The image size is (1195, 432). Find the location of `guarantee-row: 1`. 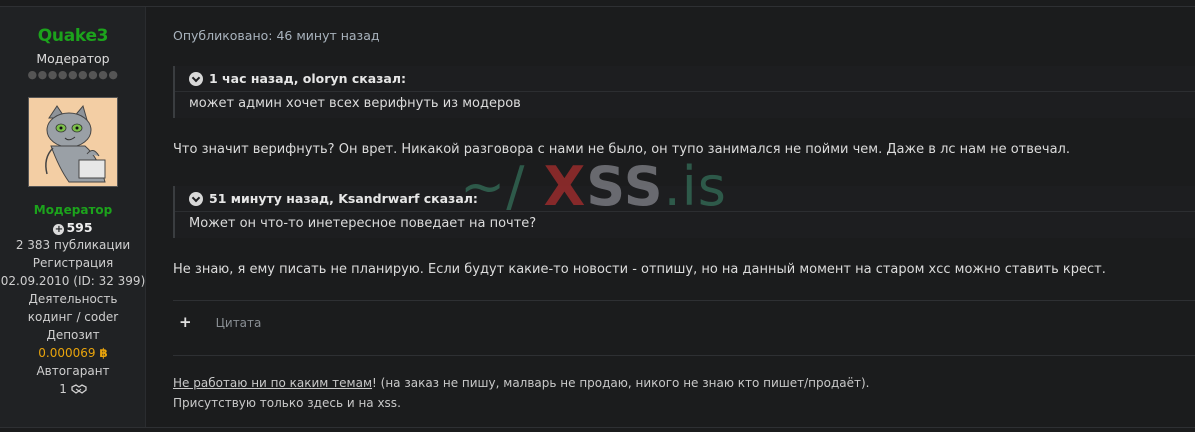

guarantee-row: 1 is located at coordinates (73, 389).